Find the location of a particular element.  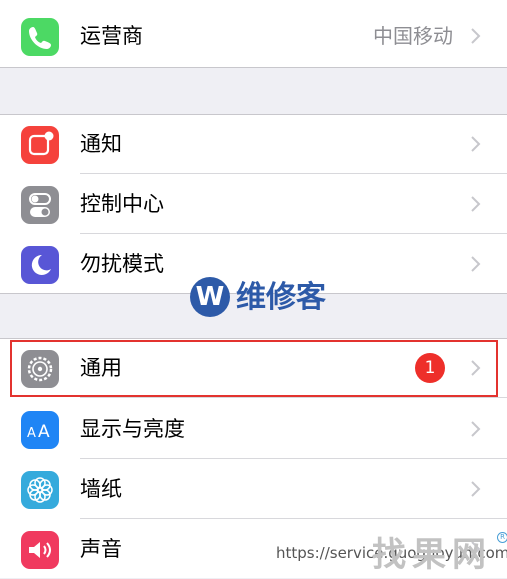

watermark-text: 维修客 is located at coordinates (281, 297).